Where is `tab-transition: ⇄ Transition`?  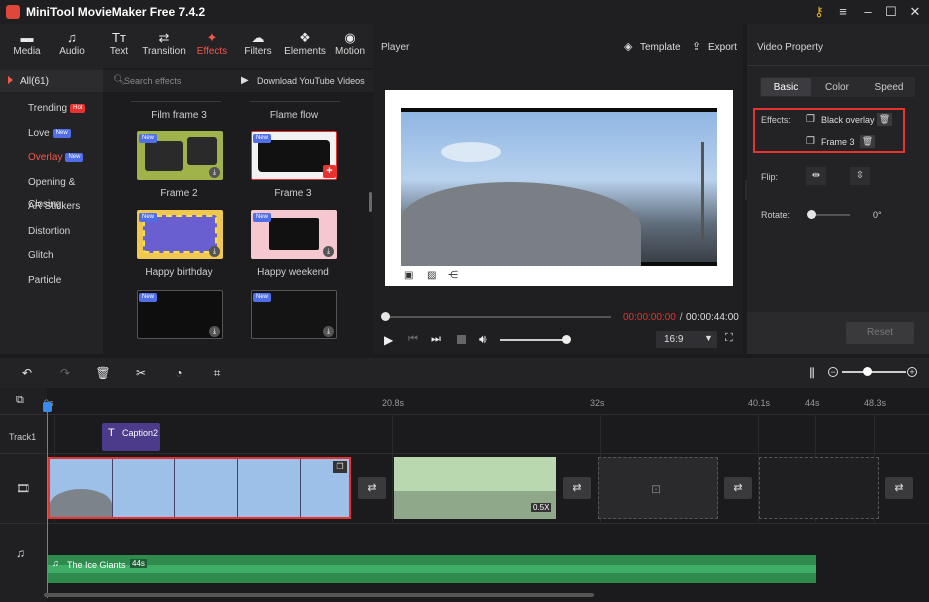
tab-transition: ⇄ Transition is located at coordinates (164, 48).